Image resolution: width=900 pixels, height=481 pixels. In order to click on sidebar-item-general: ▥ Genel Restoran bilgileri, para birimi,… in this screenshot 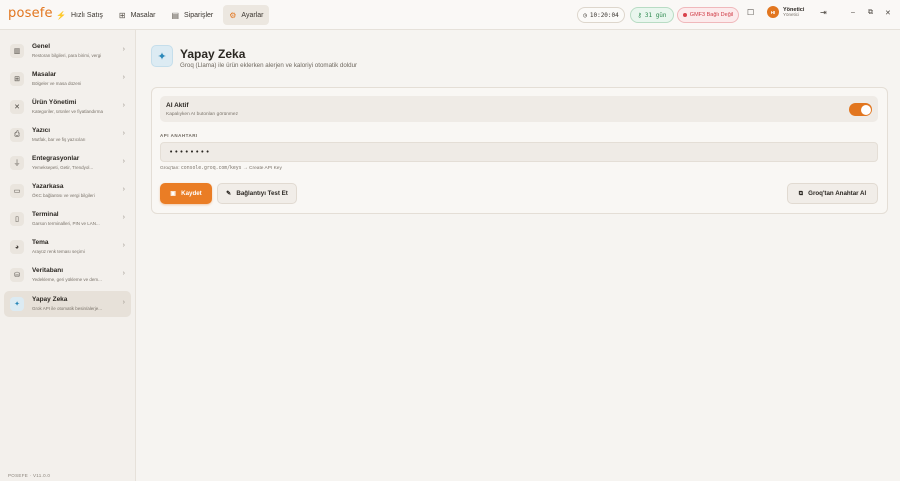, I will do `click(67, 51)`.